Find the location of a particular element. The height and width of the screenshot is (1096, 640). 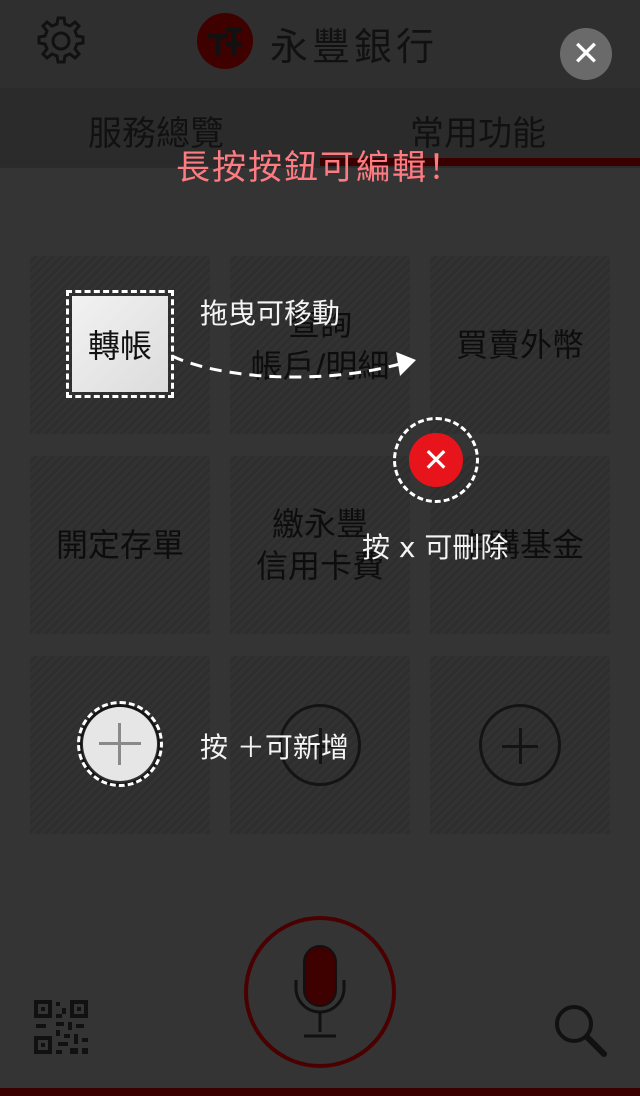

edit-hint-text: 長按按鈕可編輯！ is located at coordinates (320, 168).